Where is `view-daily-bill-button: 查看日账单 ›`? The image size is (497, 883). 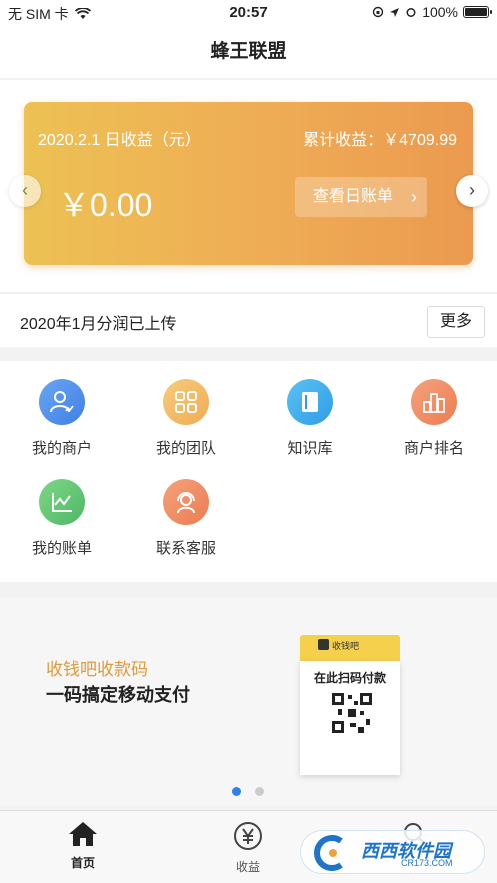 view-daily-bill-button: 查看日账单 › is located at coordinates (361, 197).